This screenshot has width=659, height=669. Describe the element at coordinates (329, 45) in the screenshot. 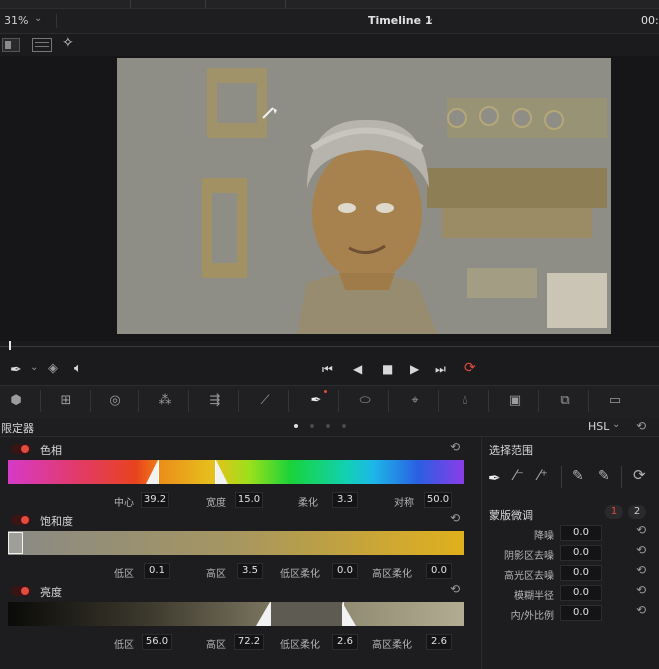

I see `viewer-toolbar` at that location.